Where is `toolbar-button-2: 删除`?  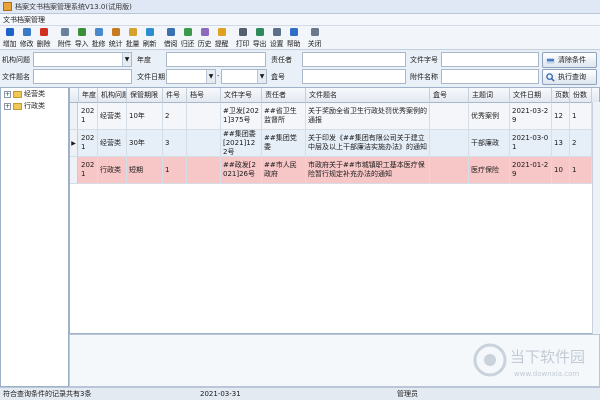 toolbar-button-2: 删除 is located at coordinates (43, 37).